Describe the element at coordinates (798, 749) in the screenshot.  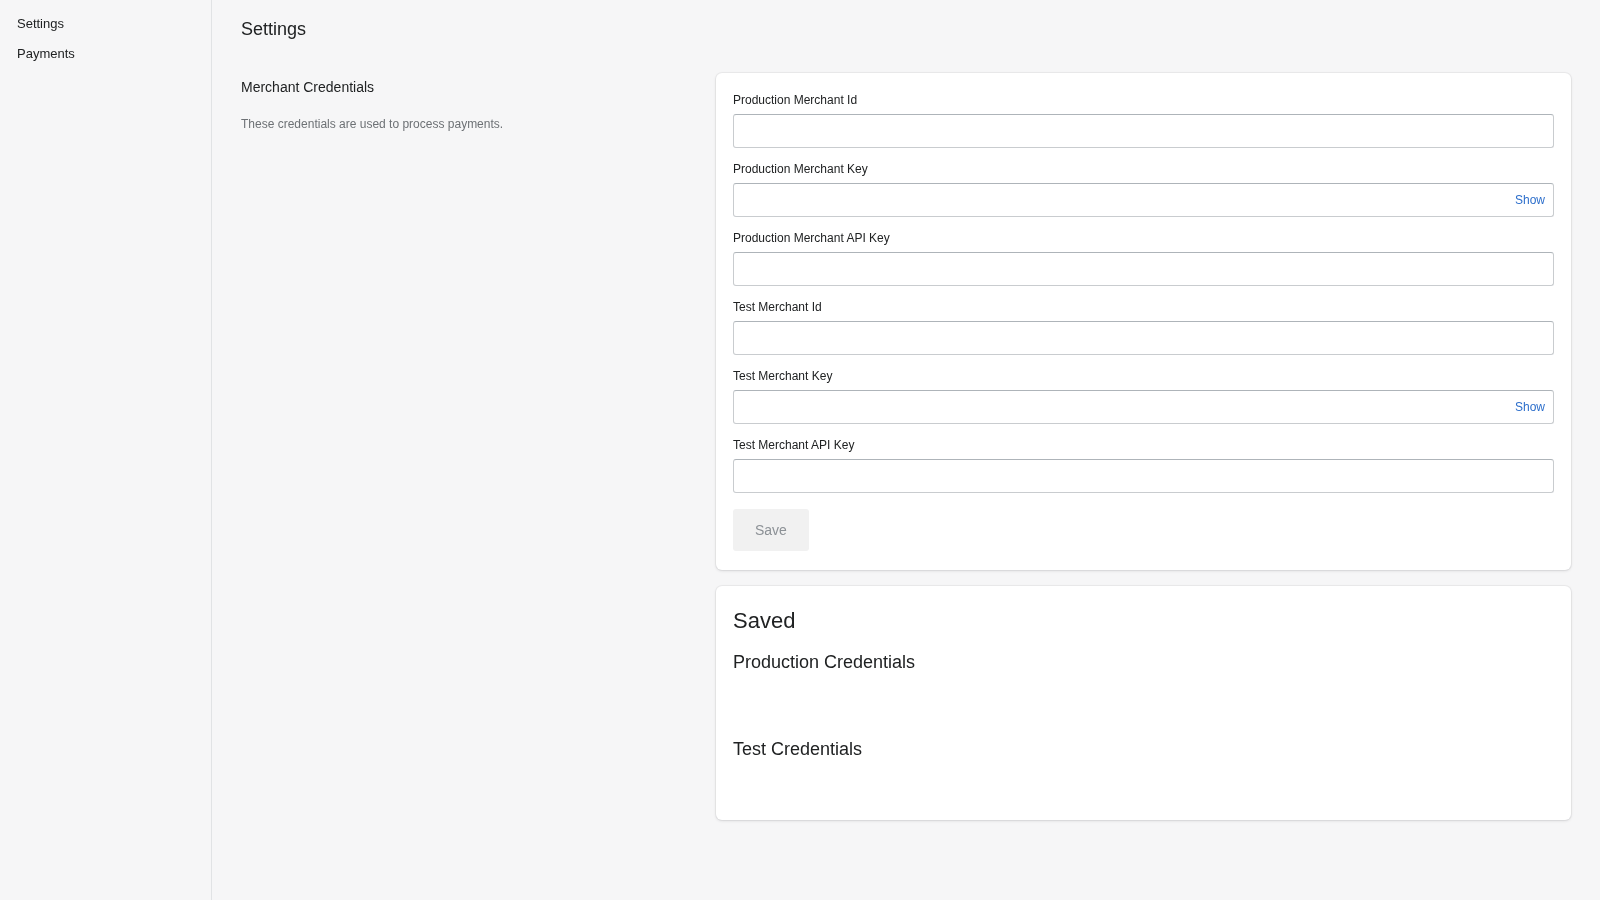
I see `group-title: Test Credentials` at that location.